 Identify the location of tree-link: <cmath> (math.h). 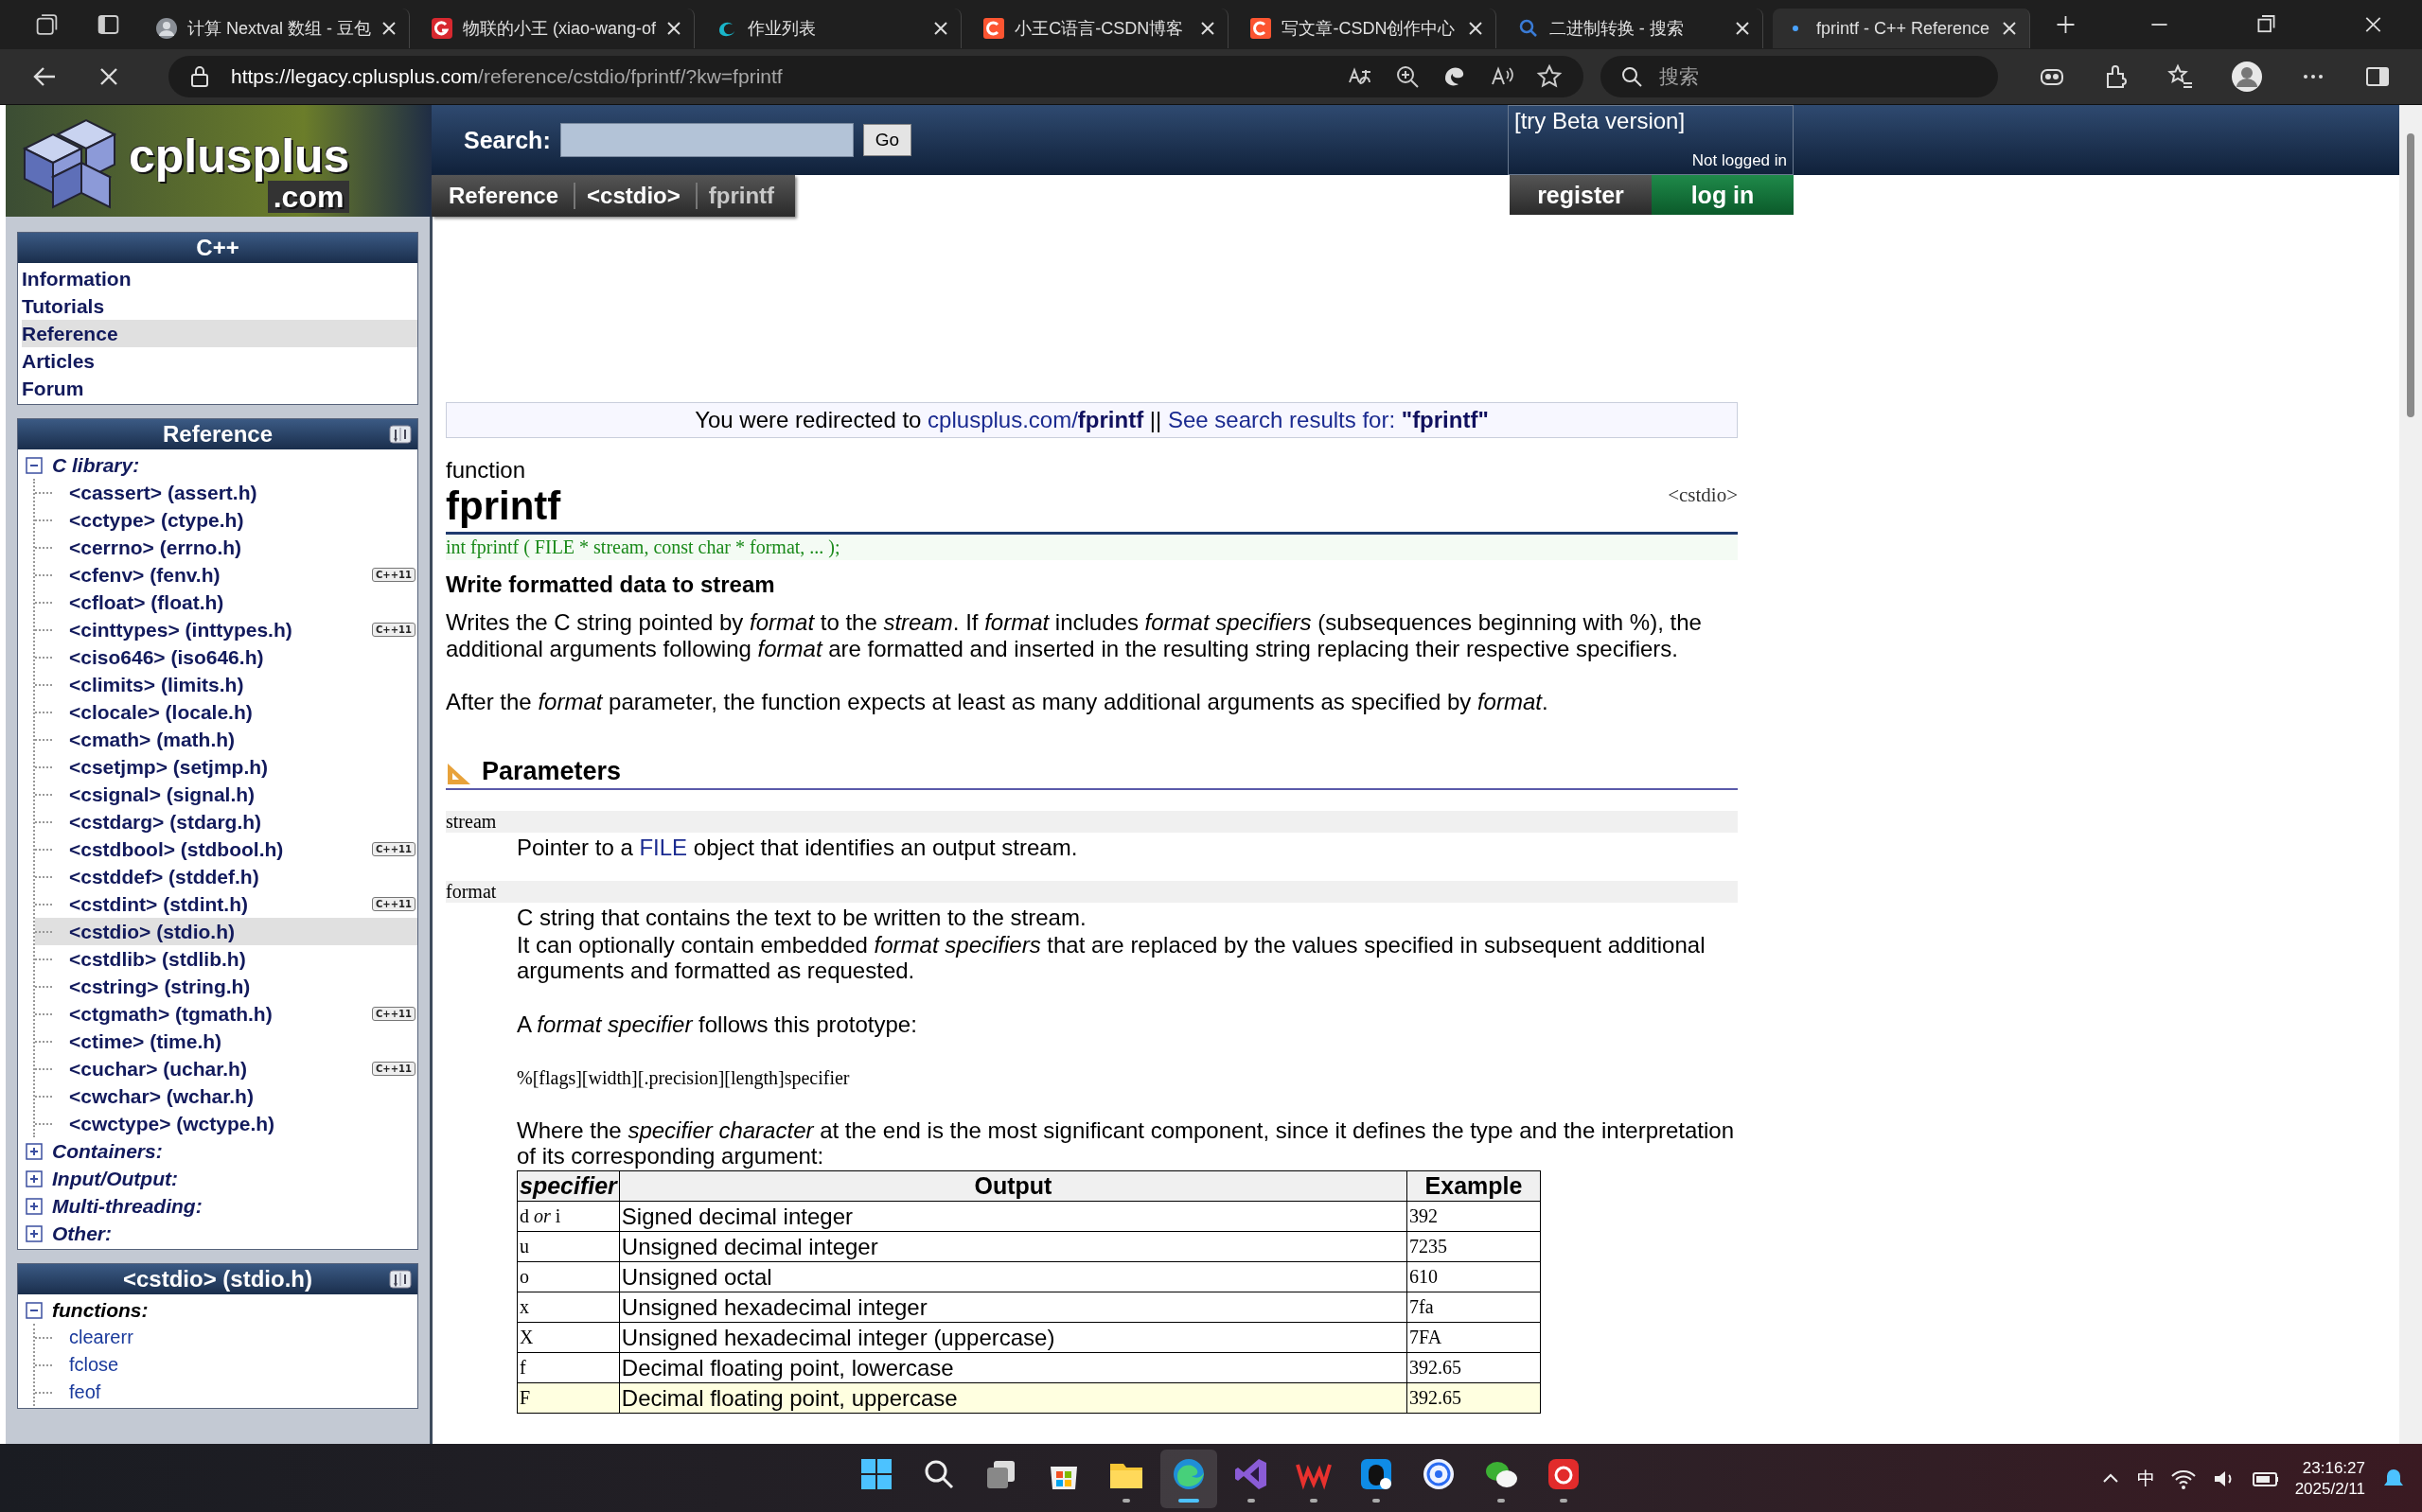
(152, 739).